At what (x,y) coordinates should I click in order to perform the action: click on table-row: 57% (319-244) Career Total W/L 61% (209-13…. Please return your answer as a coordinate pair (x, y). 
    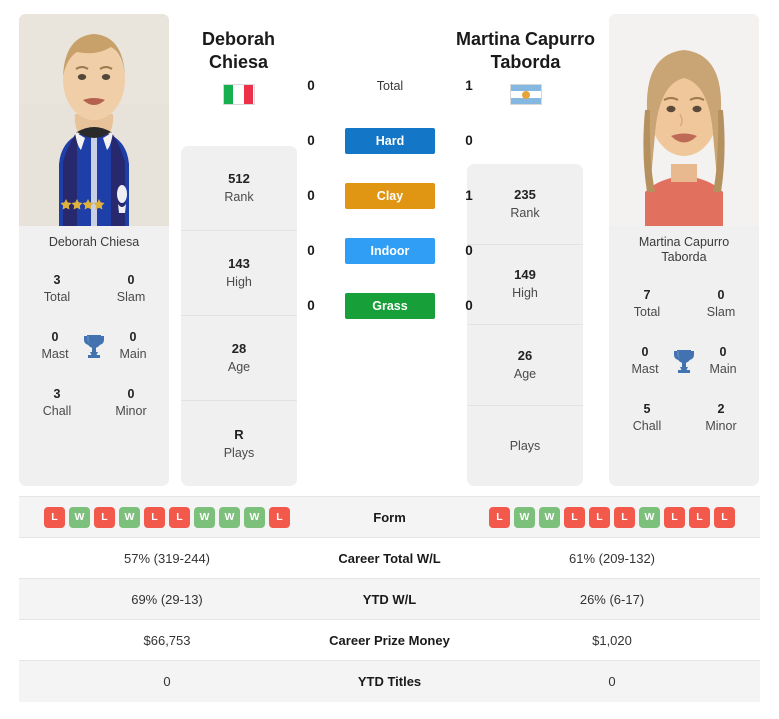
    Looking at the image, I should click on (389, 558).